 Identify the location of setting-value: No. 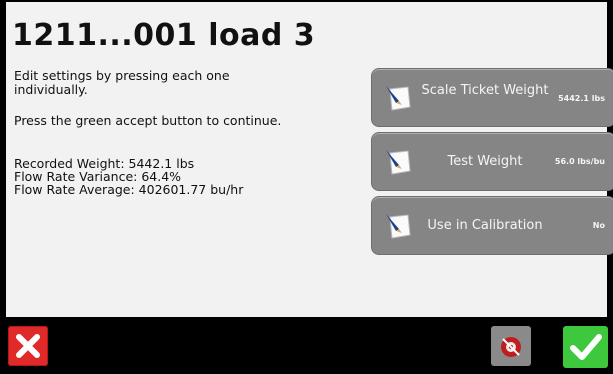
(598, 225).